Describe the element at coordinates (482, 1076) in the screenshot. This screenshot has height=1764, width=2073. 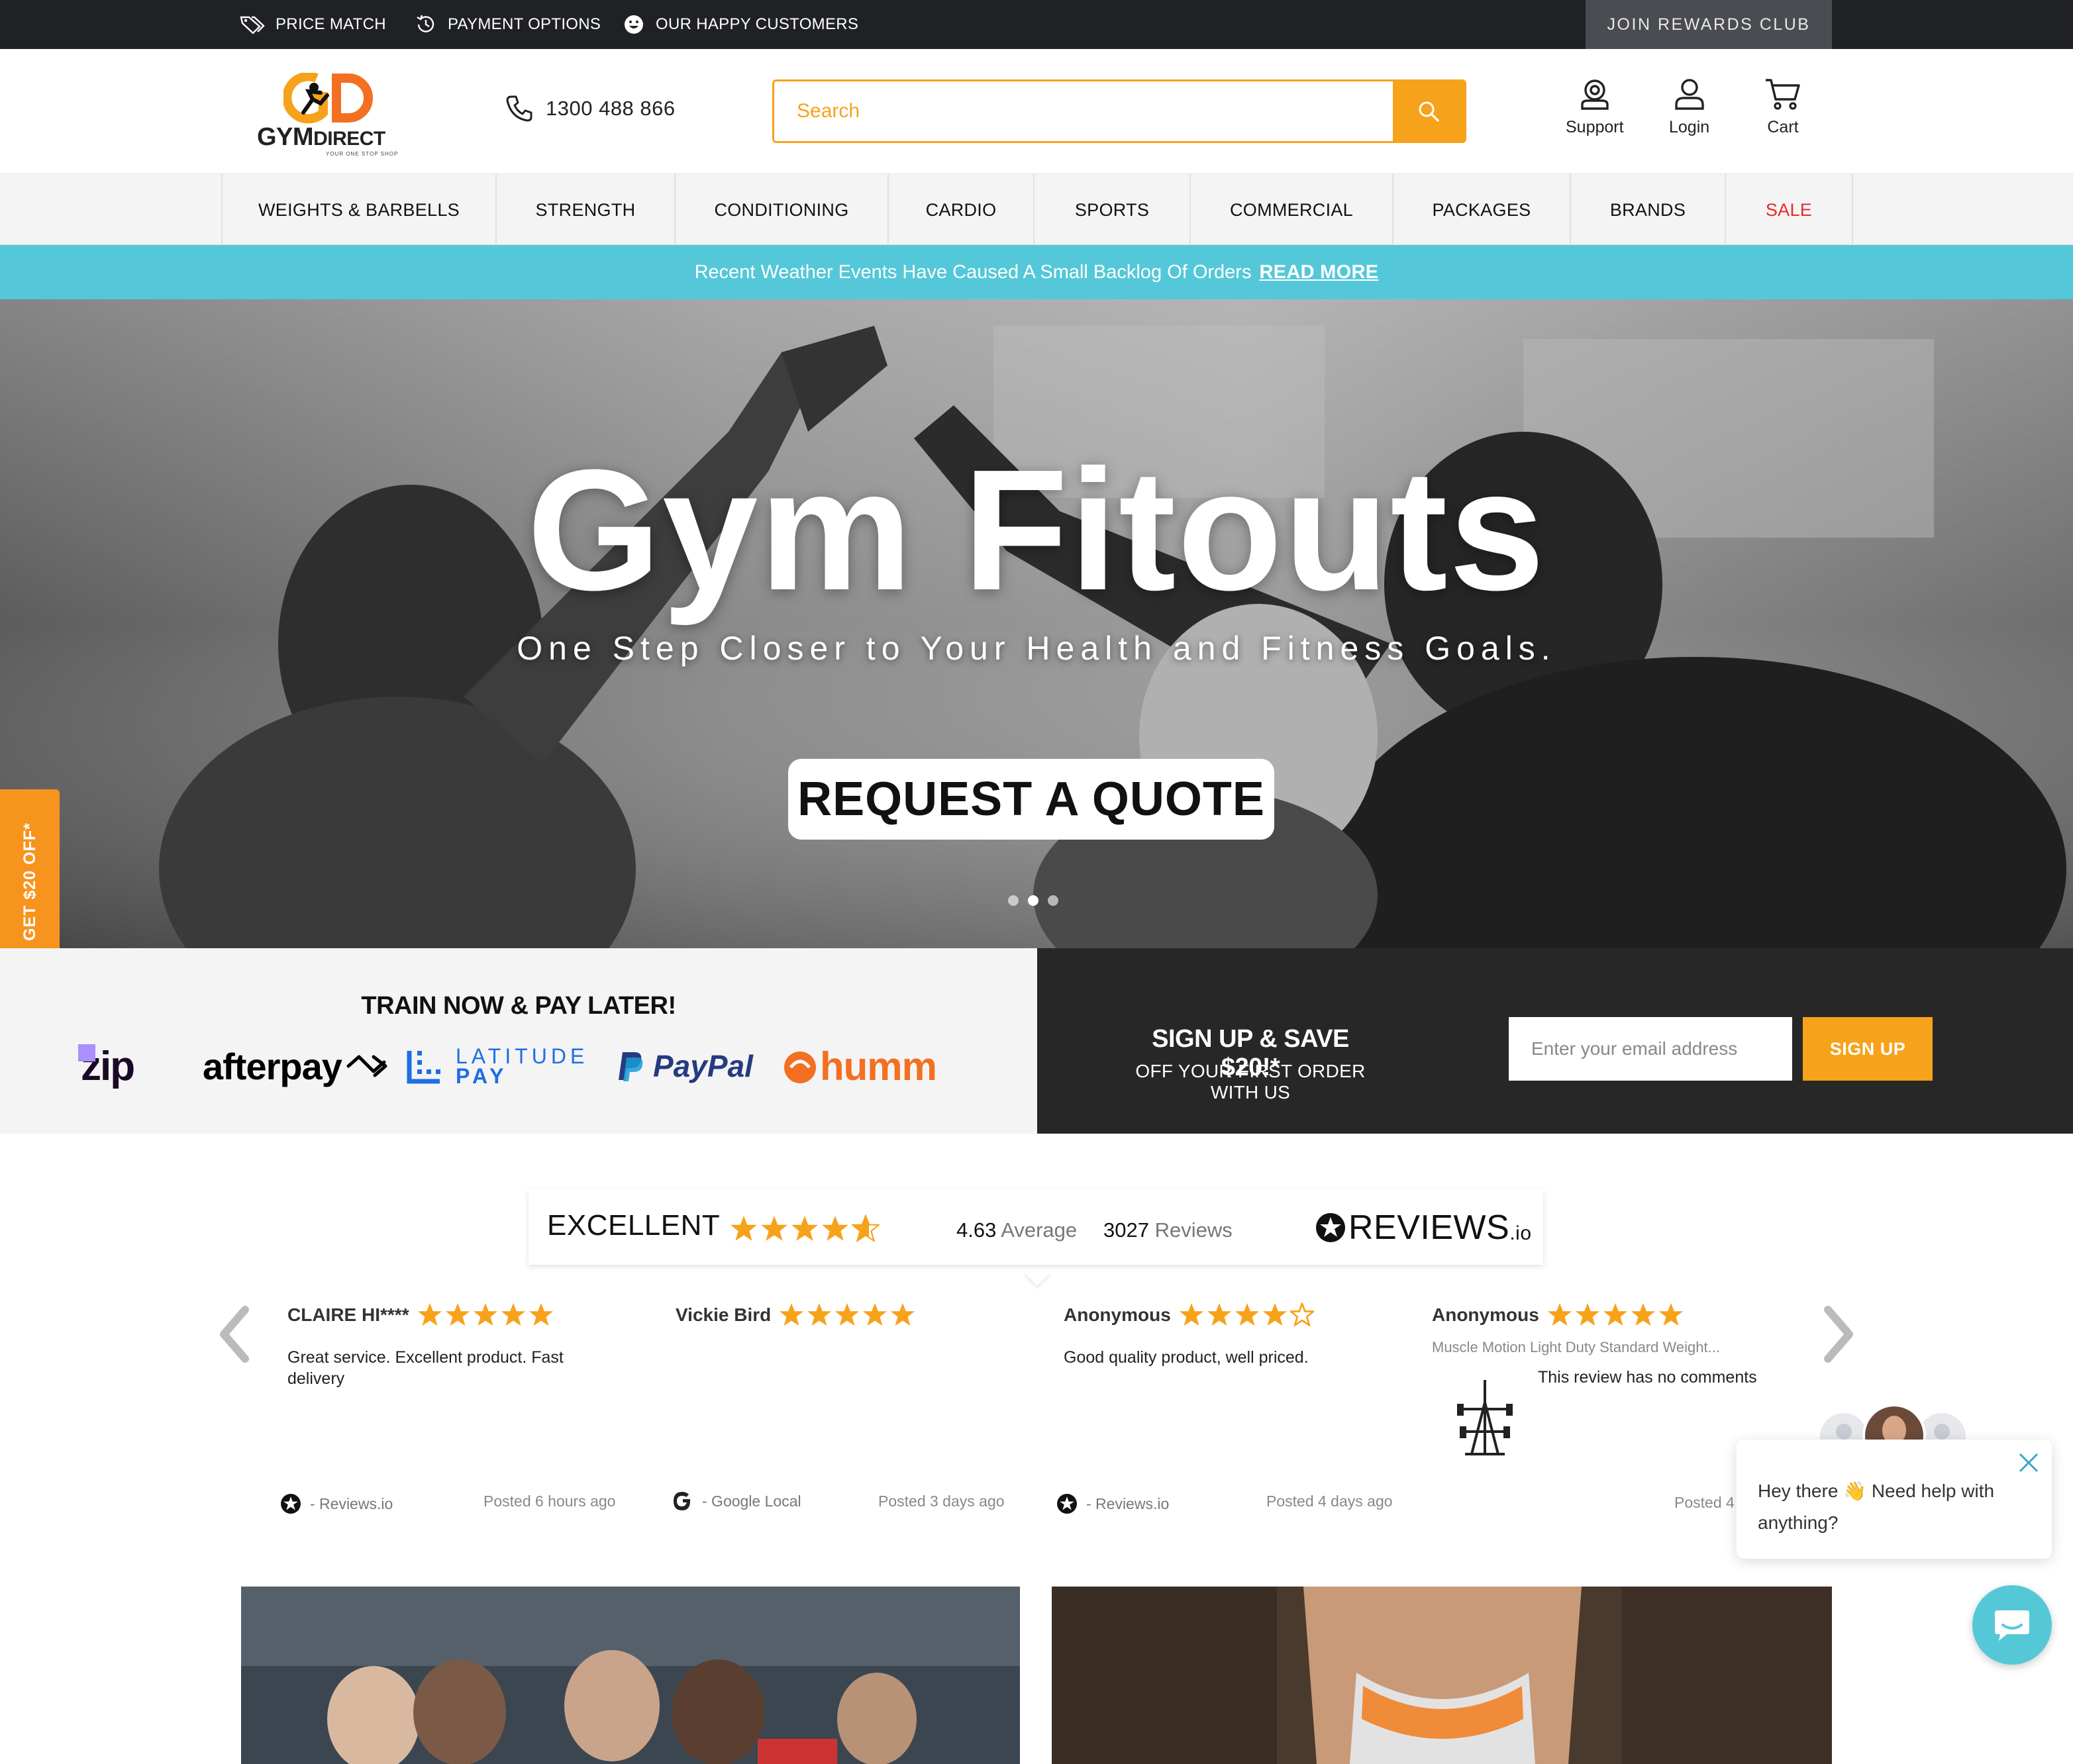
I see `latitude-pay-word: PAY` at that location.